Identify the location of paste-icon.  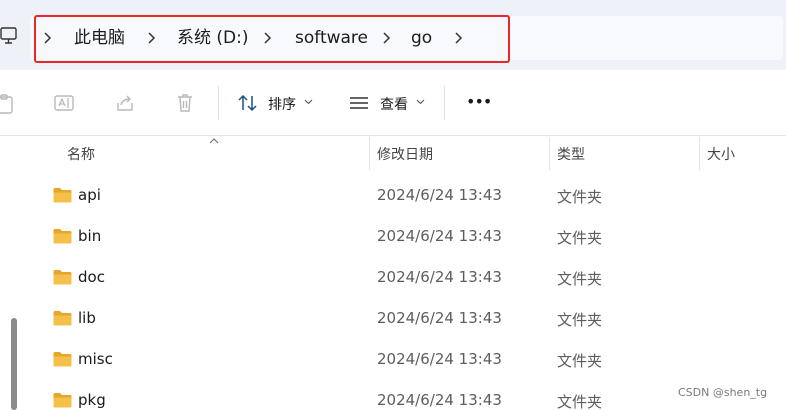
(11, 103).